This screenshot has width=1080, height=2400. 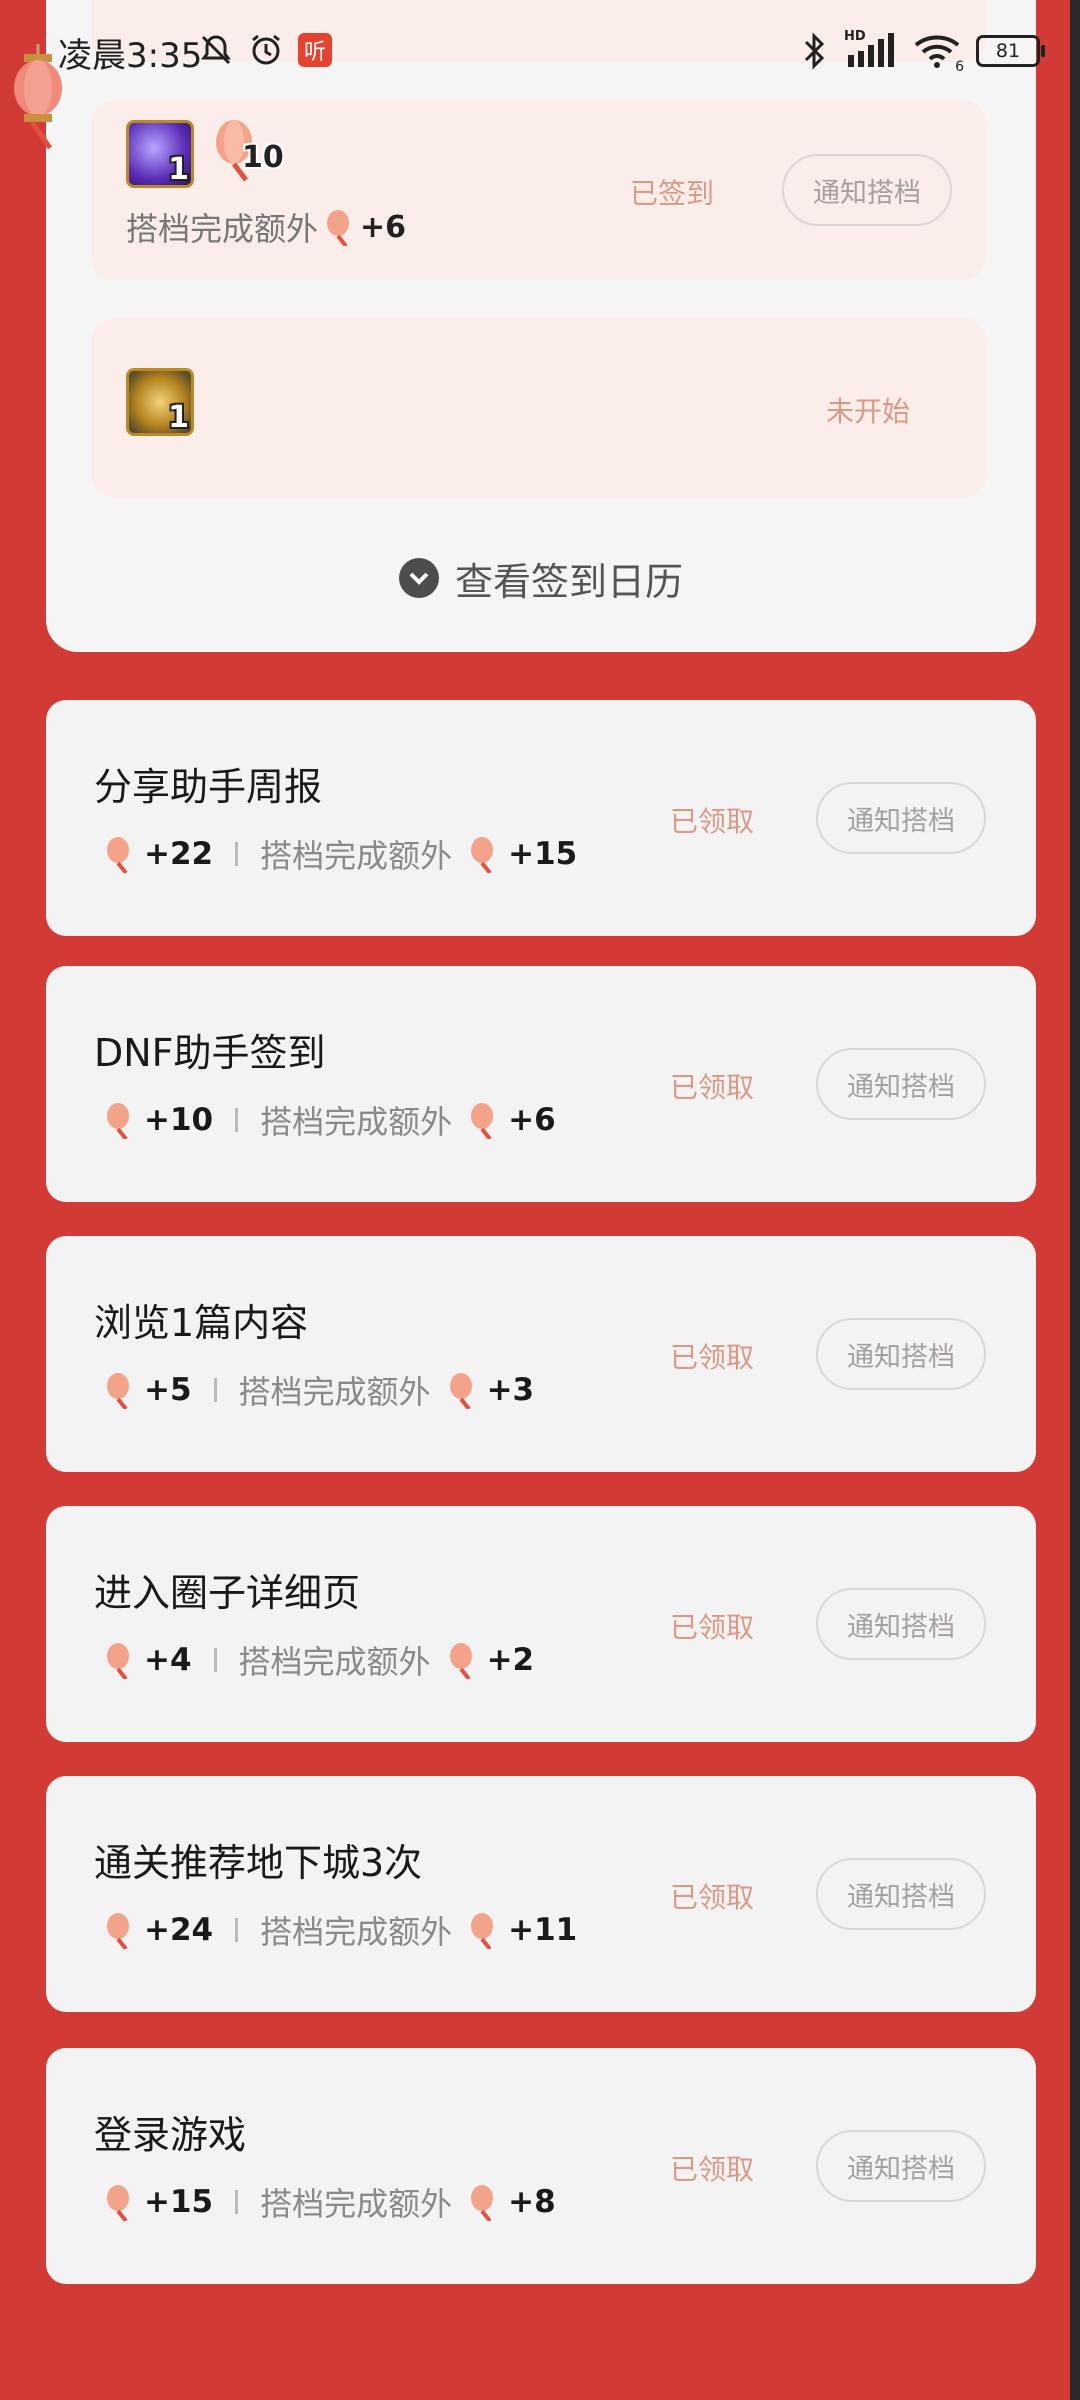 I want to click on partner-bonus-value: +3, so click(x=510, y=1390).